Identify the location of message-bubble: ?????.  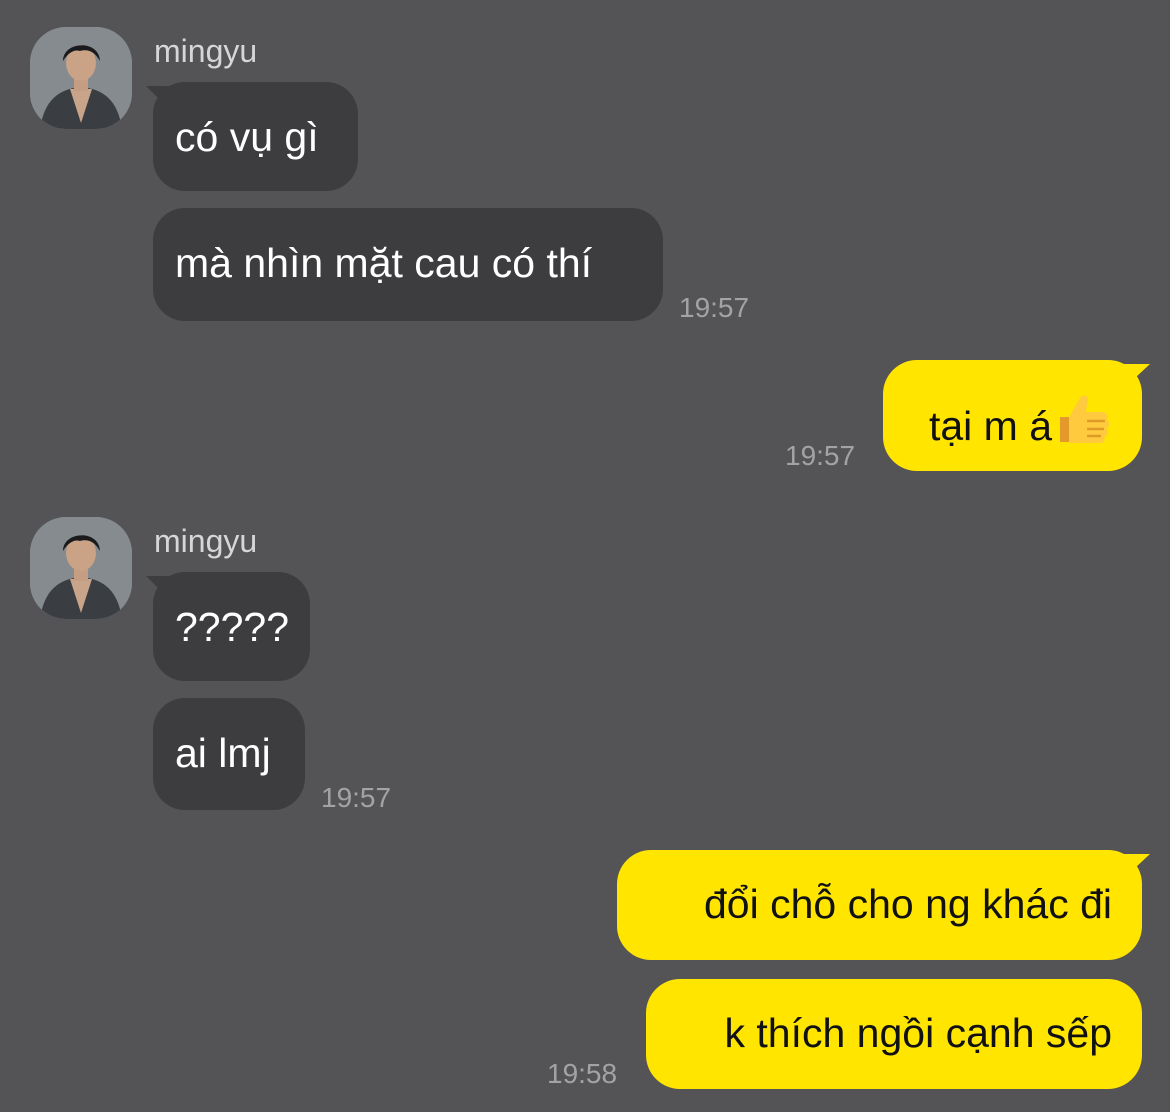
(231, 626).